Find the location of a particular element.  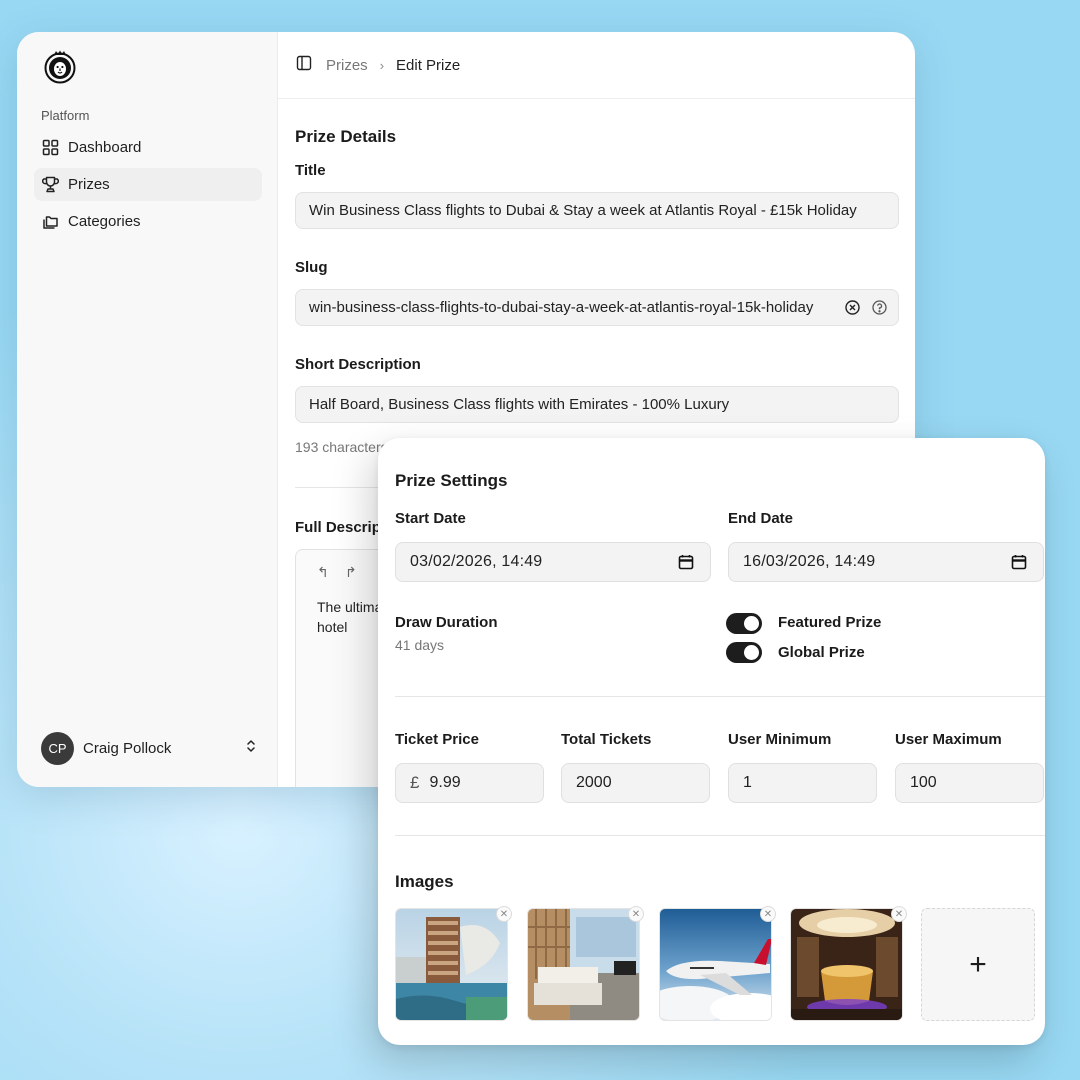

sidebar-toggle-icon is located at coordinates (304, 65).